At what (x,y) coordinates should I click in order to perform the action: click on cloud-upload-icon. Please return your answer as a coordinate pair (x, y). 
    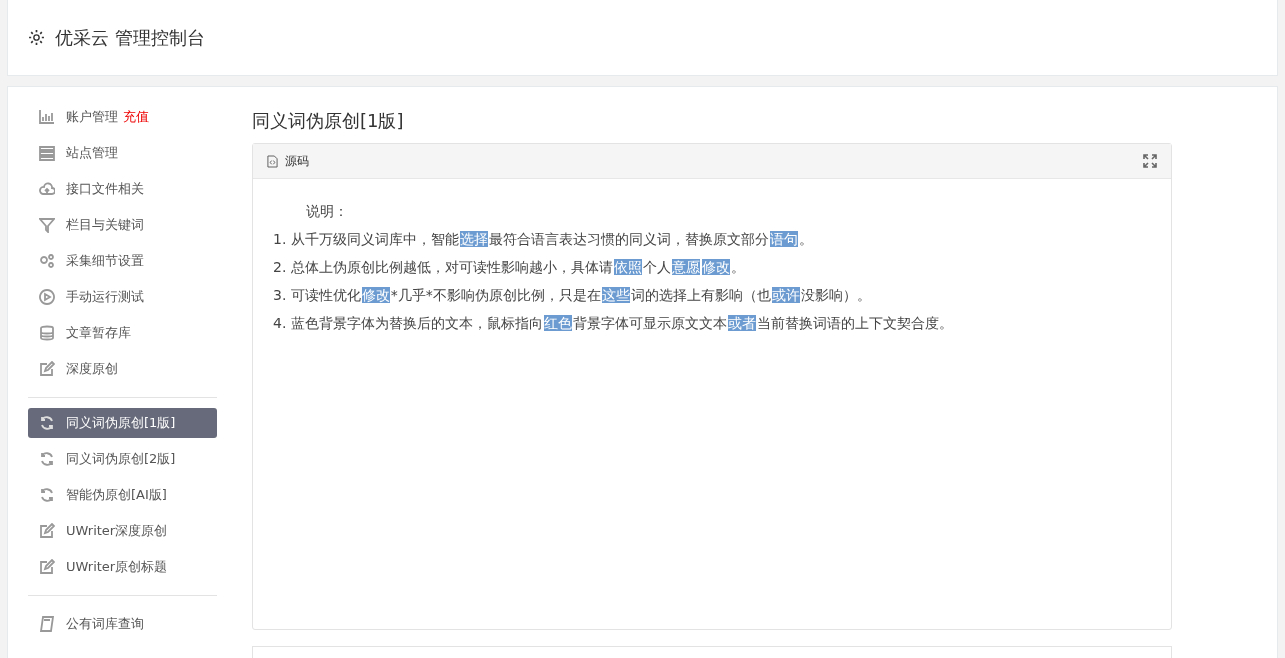
    Looking at the image, I should click on (47, 189).